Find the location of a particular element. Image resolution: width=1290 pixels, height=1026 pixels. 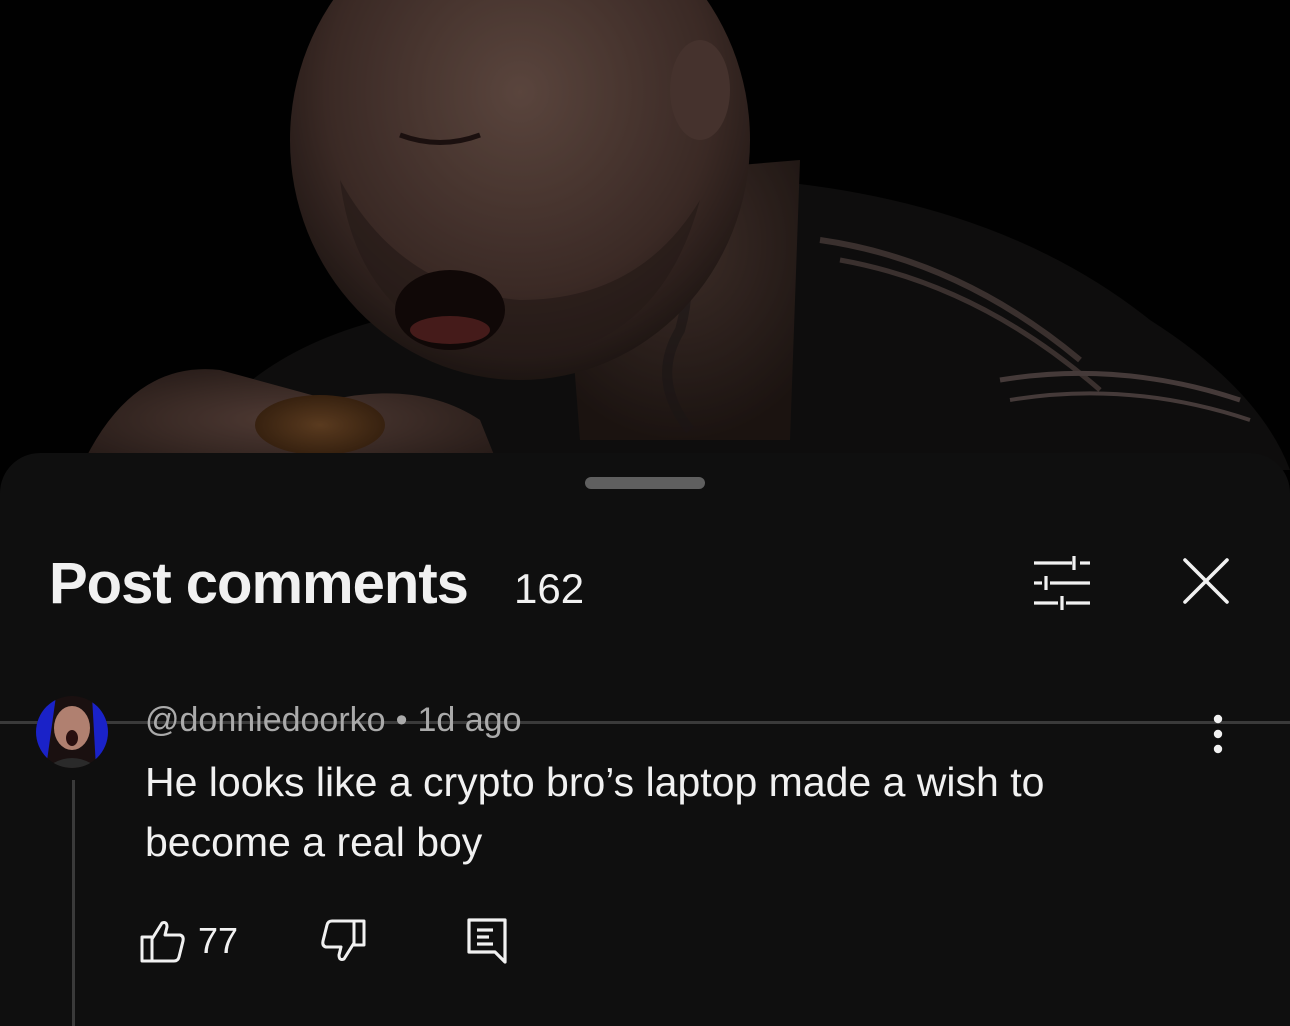

avatar is located at coordinates (72, 732).